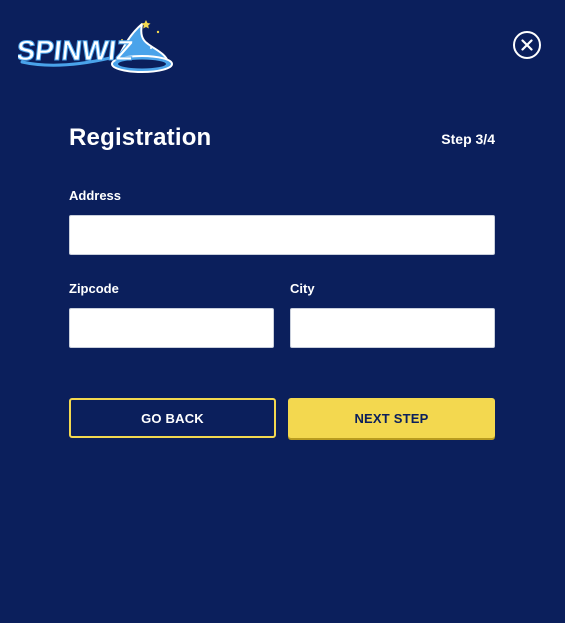 This screenshot has width=565, height=623. I want to click on close-button, so click(527, 45).